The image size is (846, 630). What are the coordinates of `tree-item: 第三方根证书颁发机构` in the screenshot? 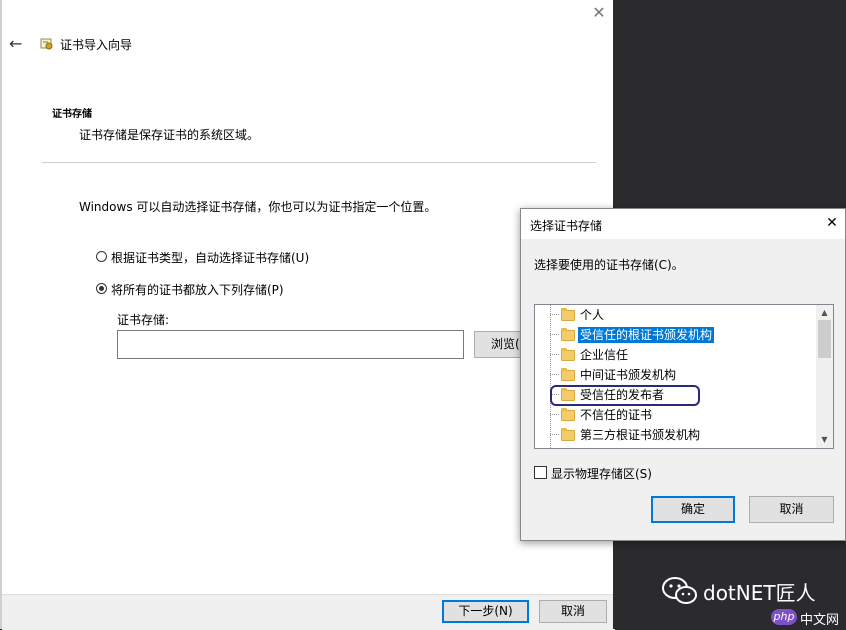 It's located at (669, 435).